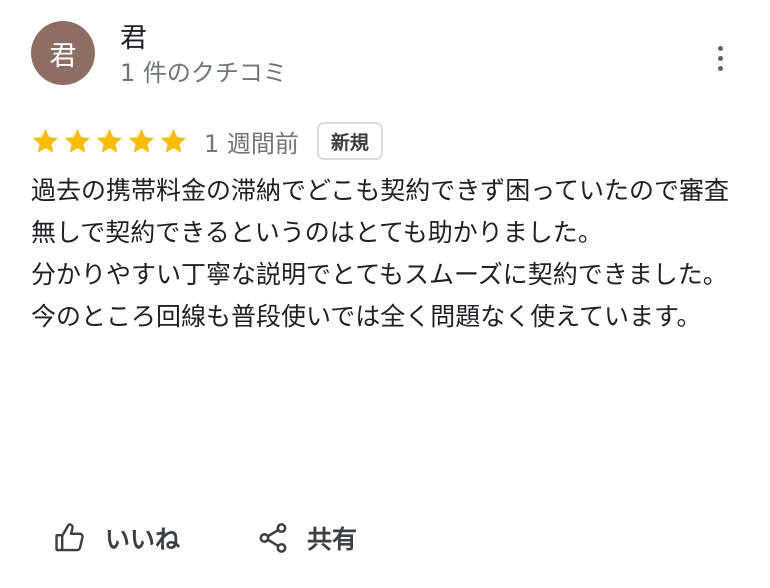  What do you see at coordinates (143, 539) in the screenshot?
I see `like-label: いいね` at bounding box center [143, 539].